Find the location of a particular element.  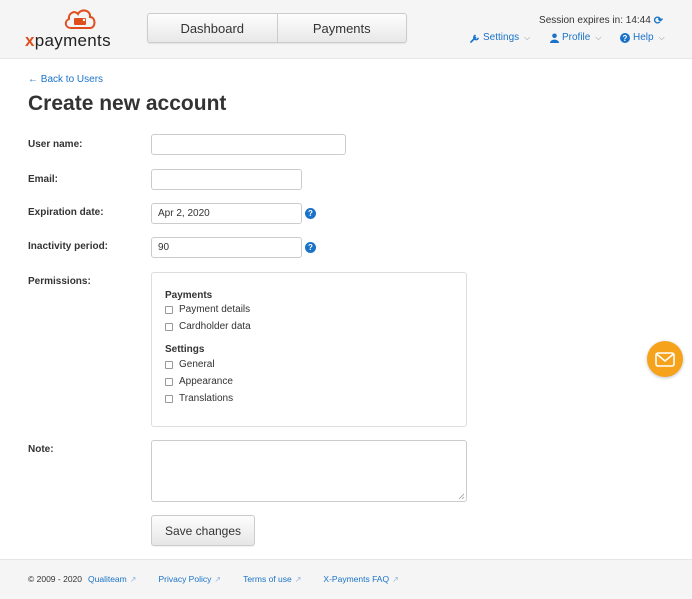

permissions-group-payments: Payments is located at coordinates (189, 295).